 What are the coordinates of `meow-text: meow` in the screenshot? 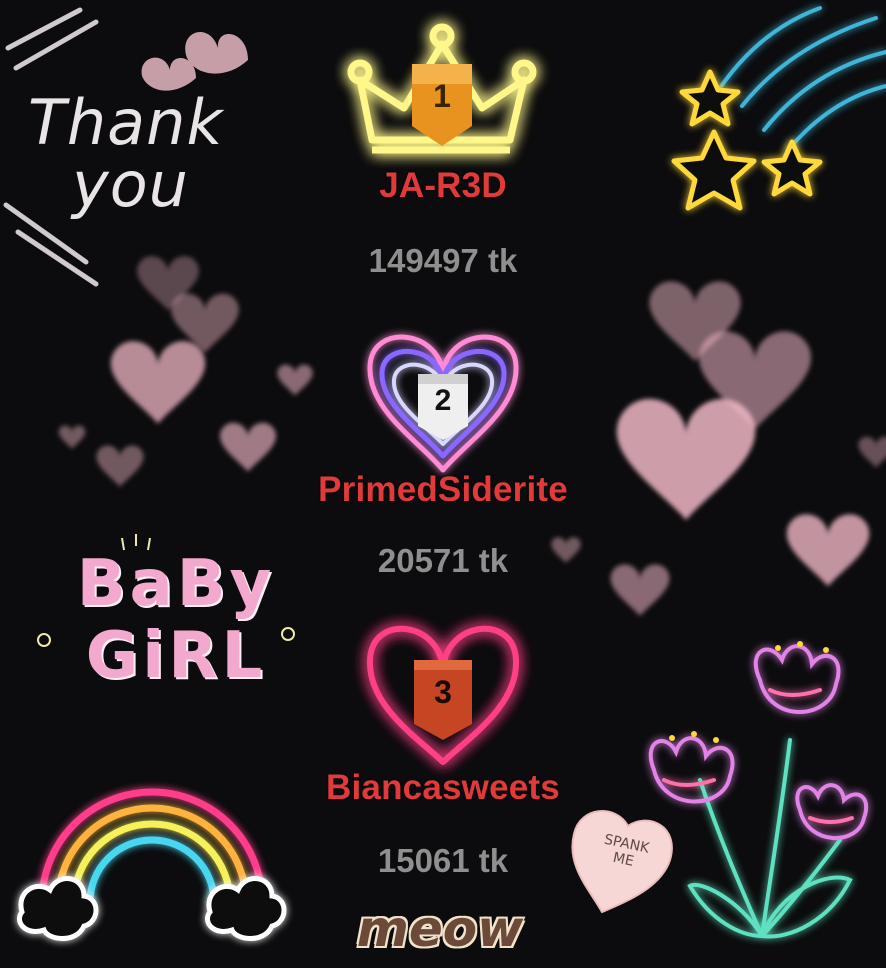 It's located at (440, 929).